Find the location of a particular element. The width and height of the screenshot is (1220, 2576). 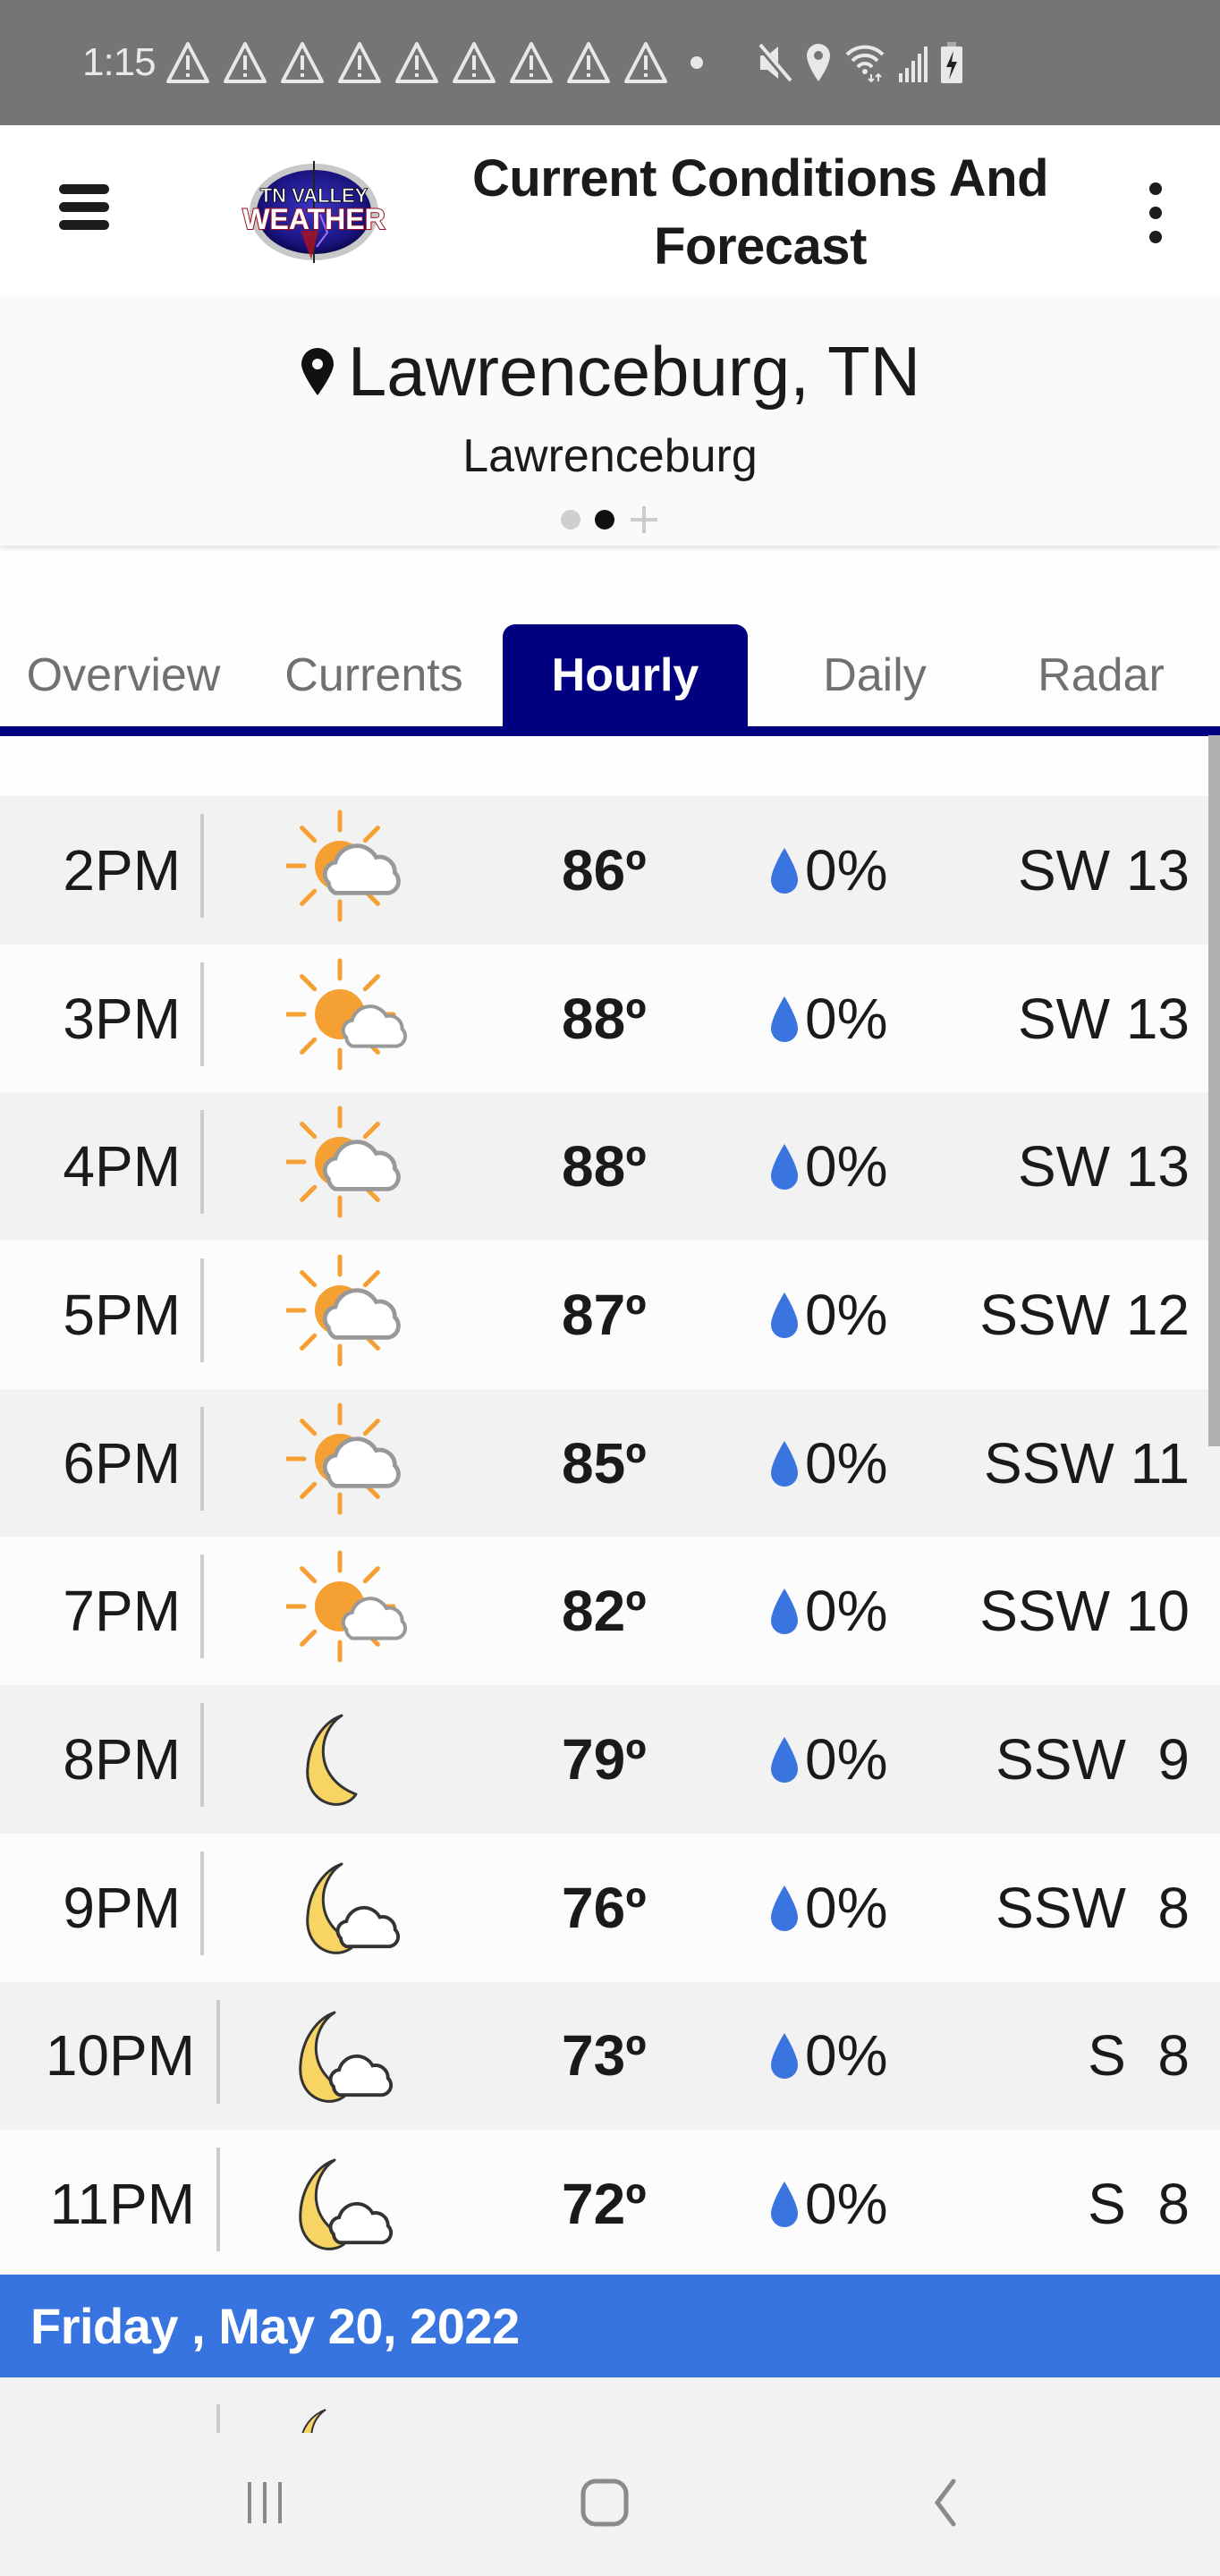

hourly-row: 10PM 73º 0% S 8 is located at coordinates (610, 2056).